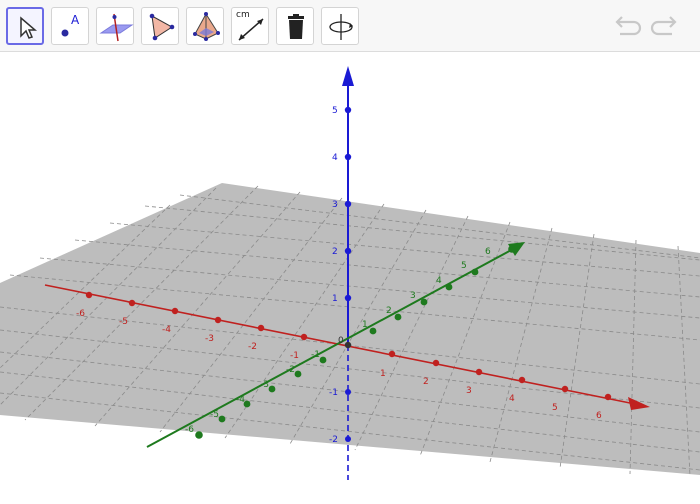  Describe the element at coordinates (555, 408) in the screenshot. I see `x-label-p5: 5` at that location.